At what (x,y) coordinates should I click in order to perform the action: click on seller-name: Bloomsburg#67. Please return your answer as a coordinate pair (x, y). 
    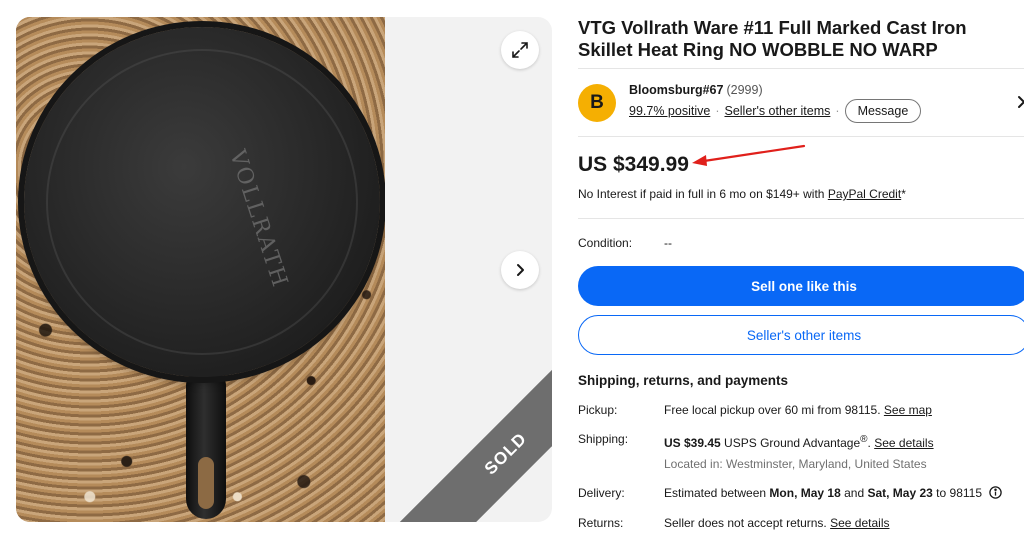
    Looking at the image, I should click on (676, 90).